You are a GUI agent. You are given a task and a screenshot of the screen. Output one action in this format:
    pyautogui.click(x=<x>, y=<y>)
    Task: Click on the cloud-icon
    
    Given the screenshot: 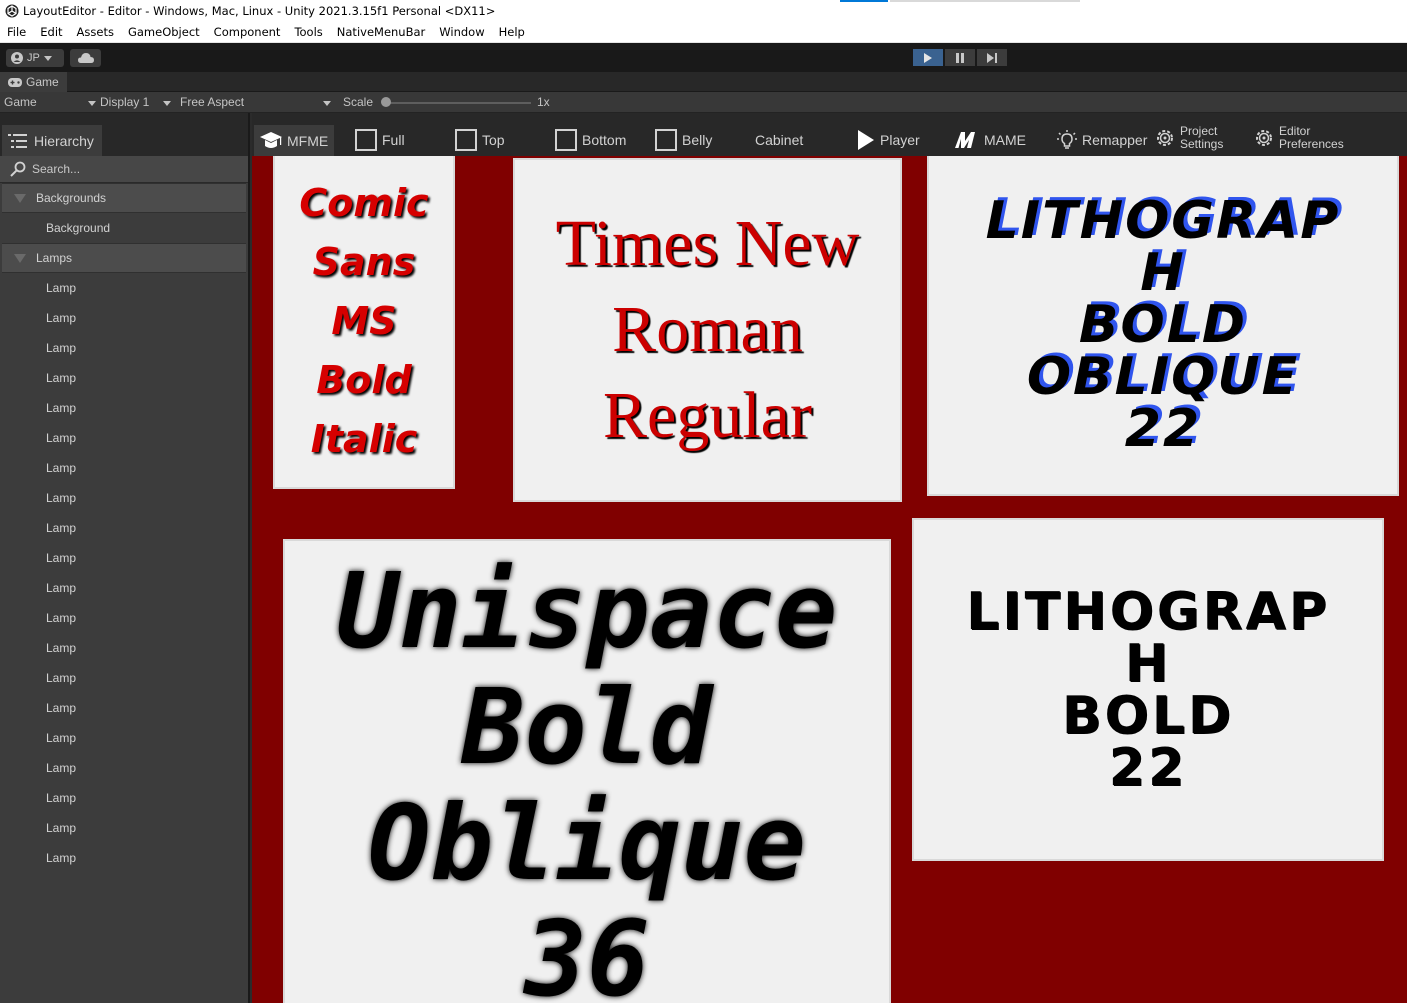 What is the action you would take?
    pyautogui.click(x=85, y=58)
    